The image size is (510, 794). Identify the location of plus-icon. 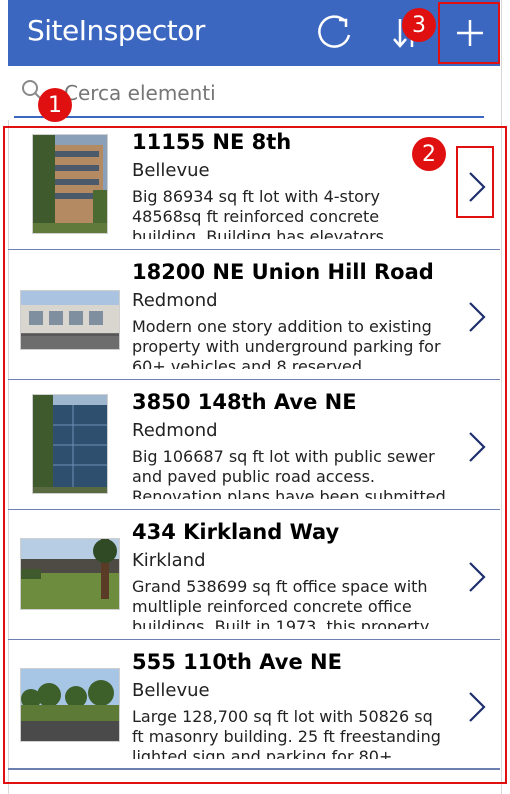
(470, 33).